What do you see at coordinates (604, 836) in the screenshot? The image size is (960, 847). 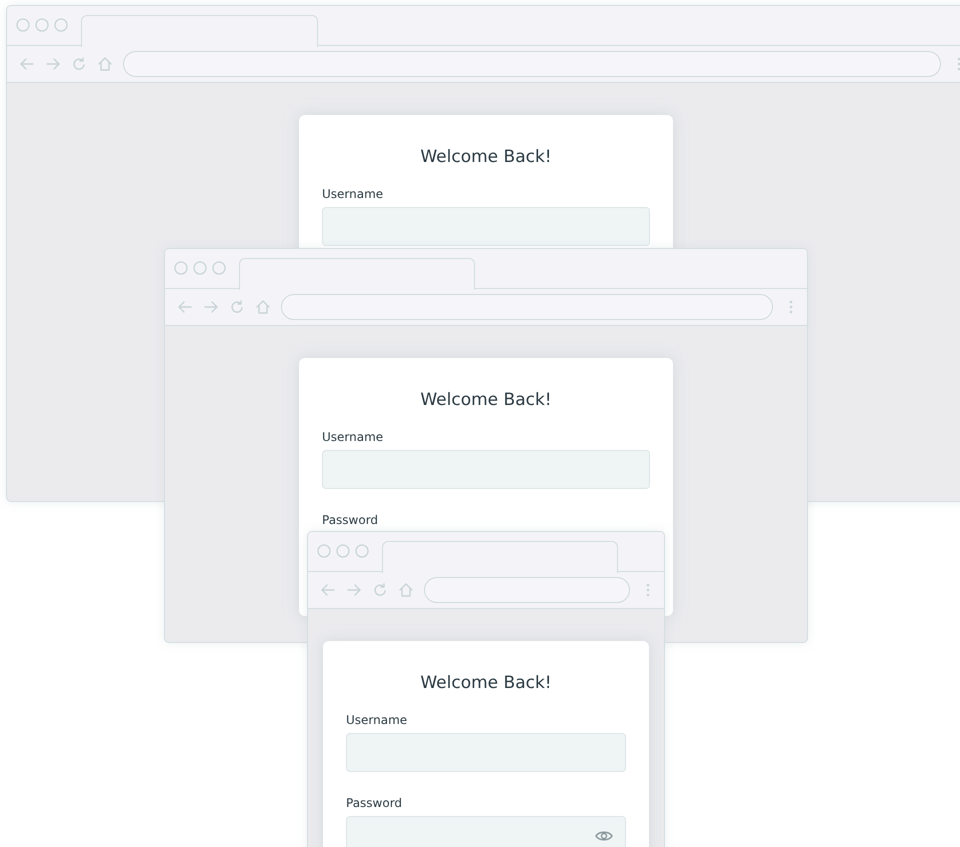 I see `eye-icon` at bounding box center [604, 836].